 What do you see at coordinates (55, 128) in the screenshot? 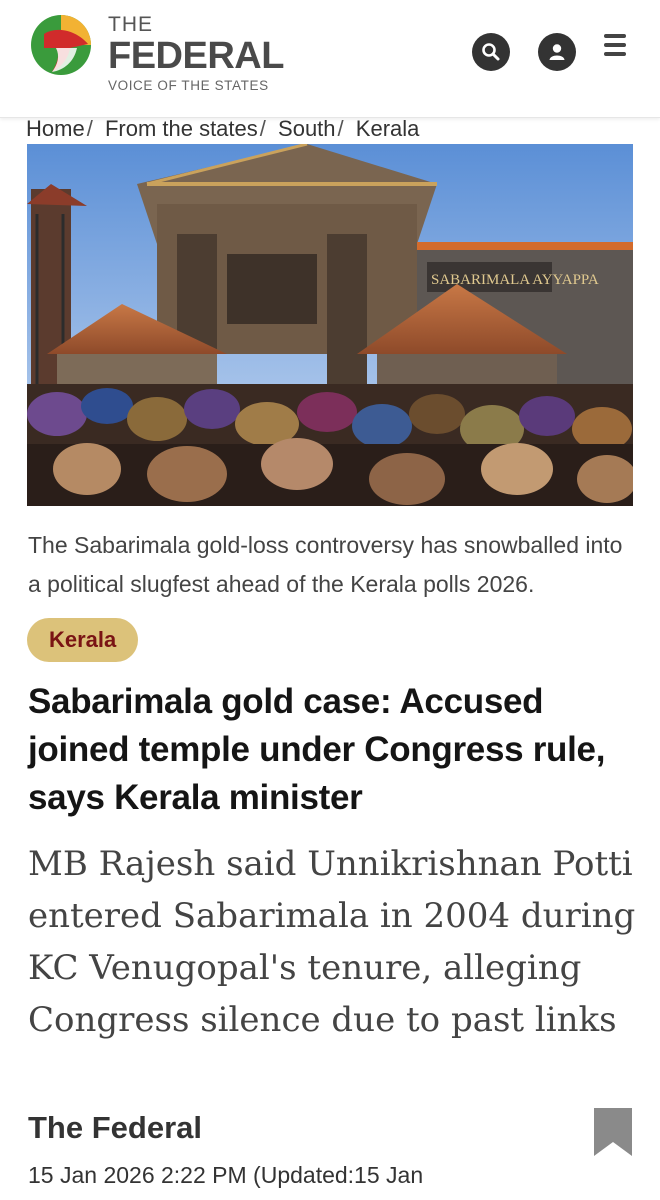
I see `breadcrumb-home: Home` at bounding box center [55, 128].